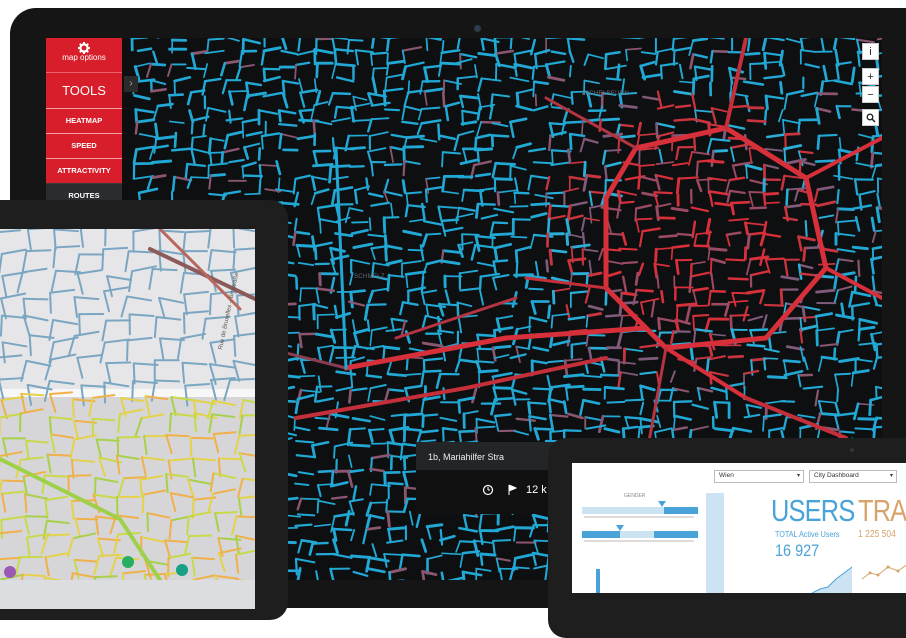 The width and height of the screenshot is (906, 638). Describe the element at coordinates (870, 51) in the screenshot. I see `info-button: i` at that location.